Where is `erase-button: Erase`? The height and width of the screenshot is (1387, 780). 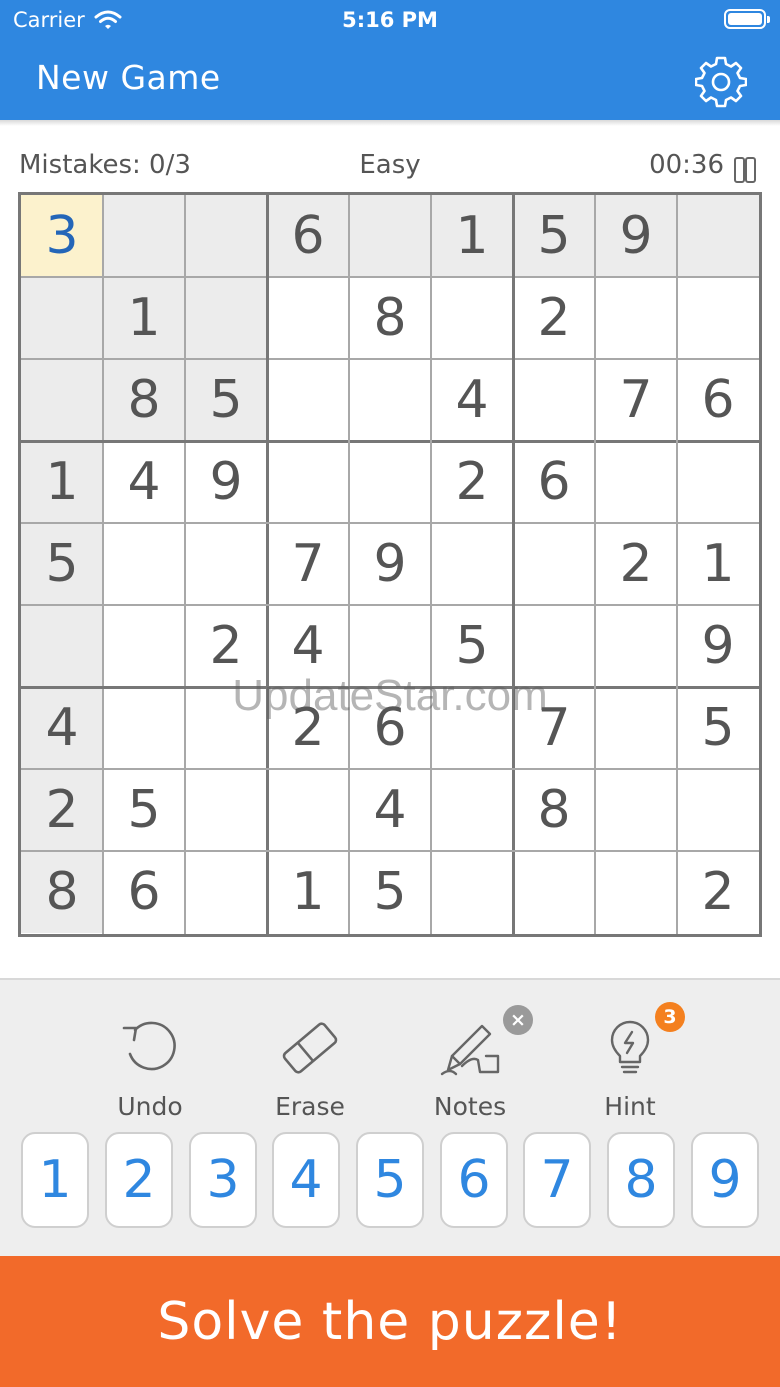 erase-button: Erase is located at coordinates (310, 1065).